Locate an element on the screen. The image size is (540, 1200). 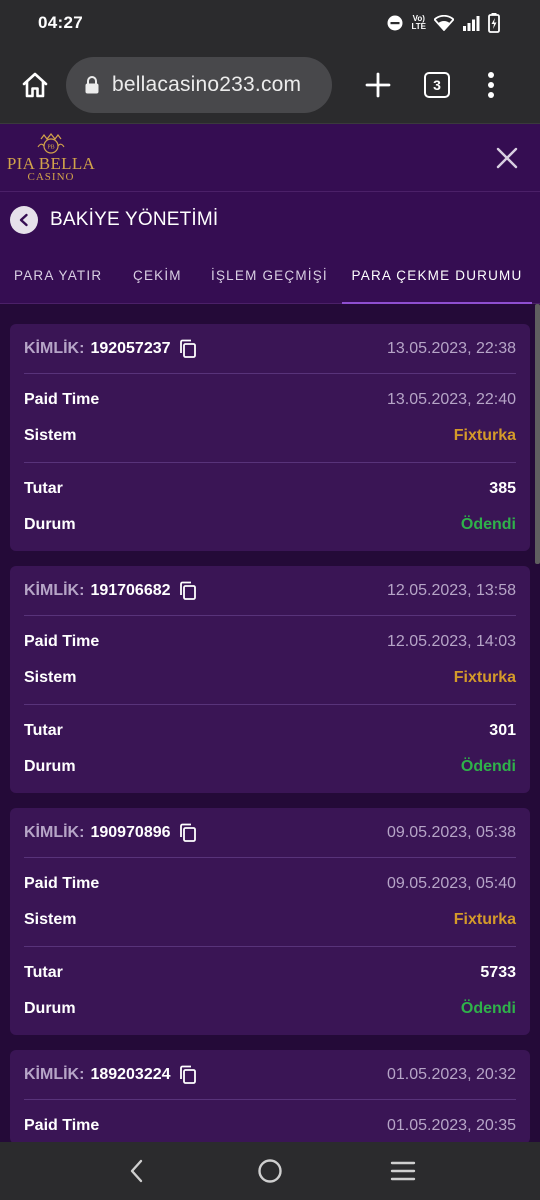
site-header: PB PIA BELLA CASINO is located at coordinates (270, 158).